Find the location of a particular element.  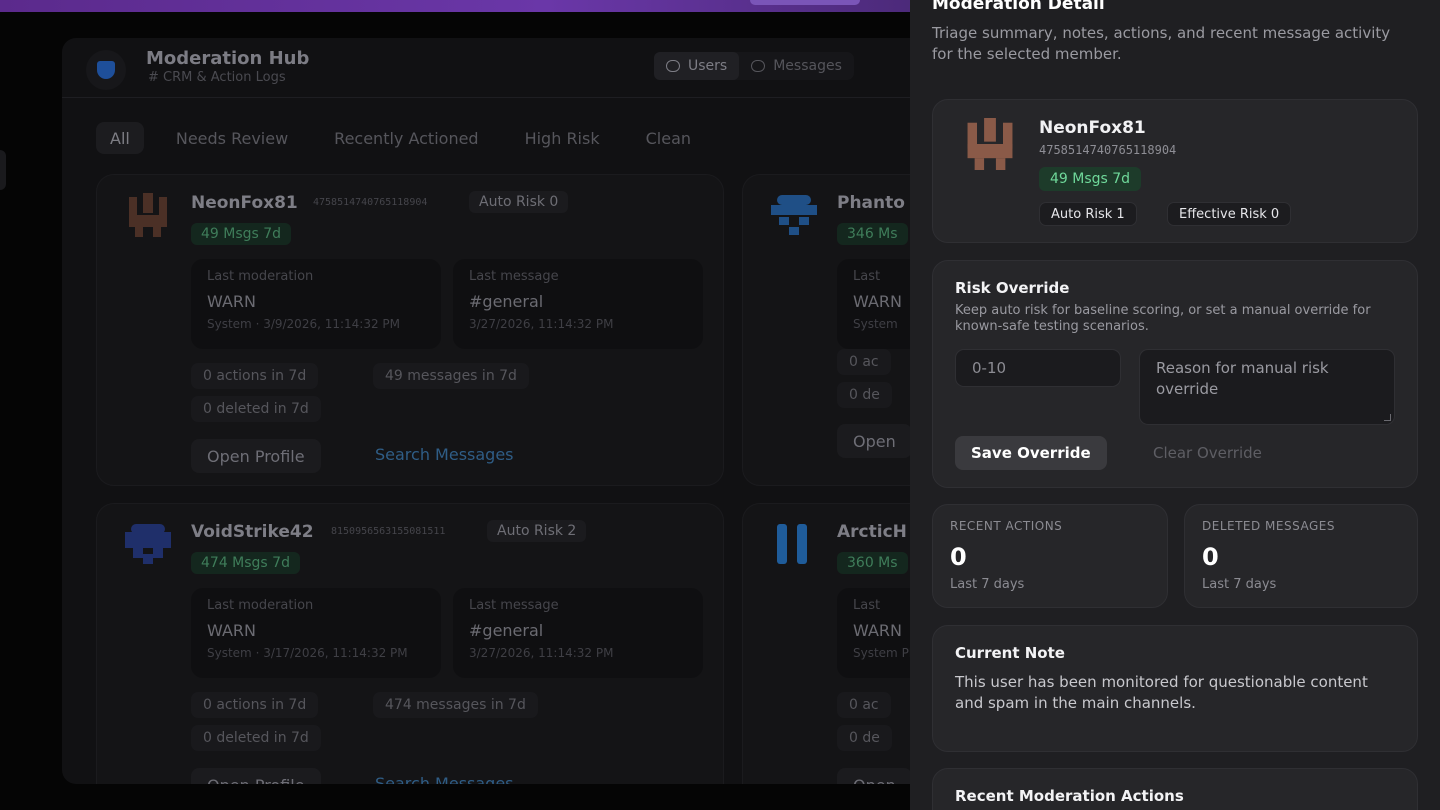

hub-title: Moderation Hub is located at coordinates (228, 58).